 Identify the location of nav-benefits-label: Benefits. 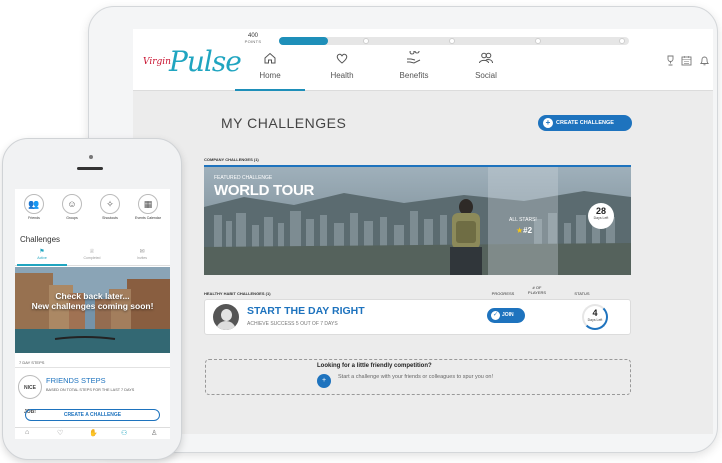
(414, 75).